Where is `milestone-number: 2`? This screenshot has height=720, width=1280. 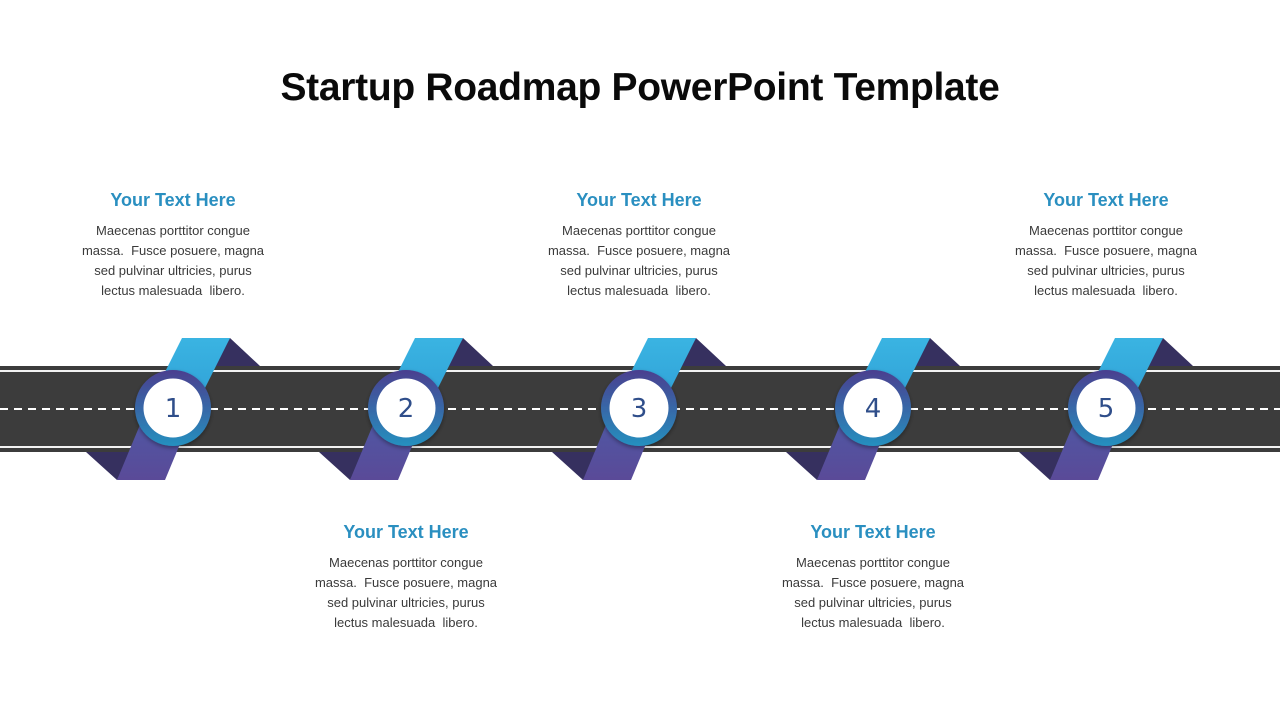 milestone-number: 2 is located at coordinates (406, 409).